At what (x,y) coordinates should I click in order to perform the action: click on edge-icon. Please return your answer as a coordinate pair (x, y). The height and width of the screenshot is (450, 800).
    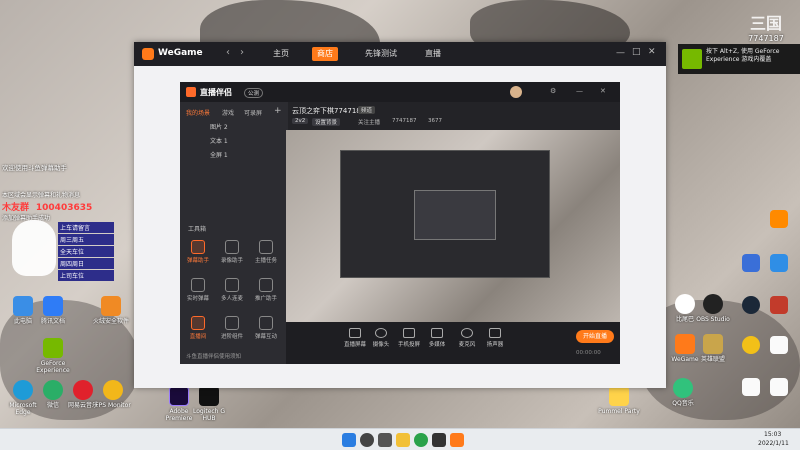
    Looking at the image, I should click on (23, 390).